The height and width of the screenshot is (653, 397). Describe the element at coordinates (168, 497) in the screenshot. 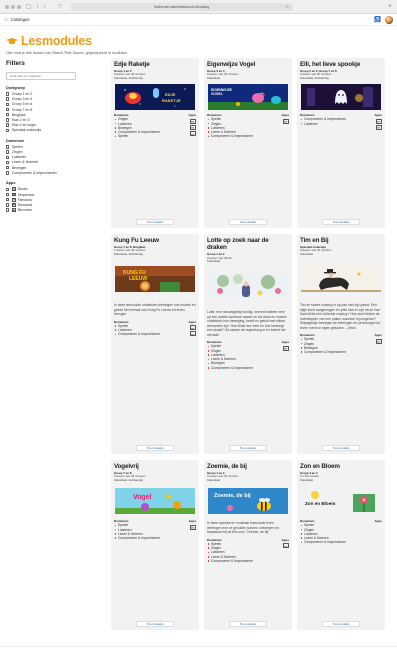

I see `svg-text: Vr` at that location.